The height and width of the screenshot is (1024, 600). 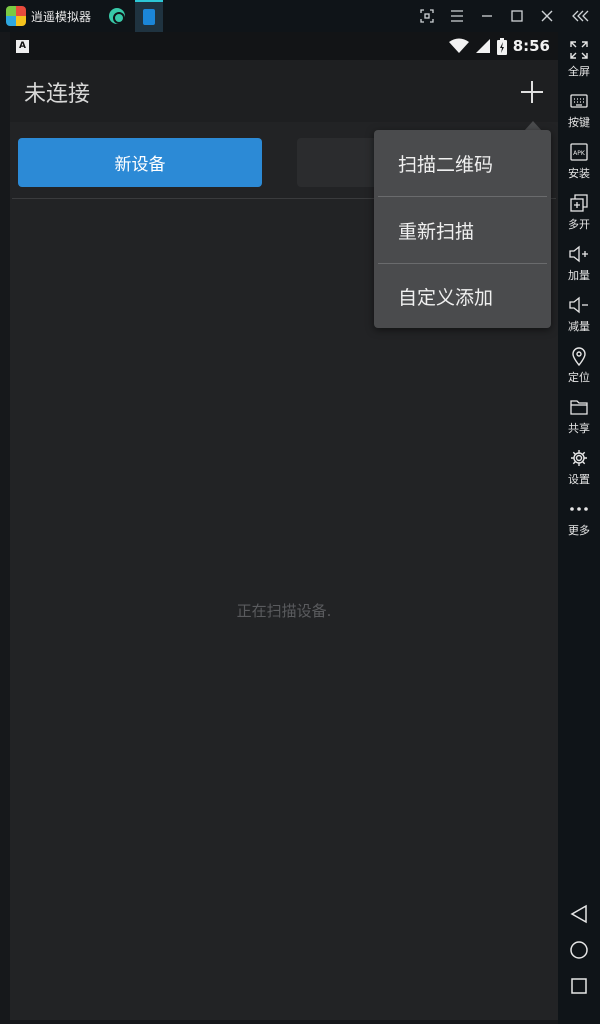 What do you see at coordinates (462, 296) in the screenshot?
I see `menu-item-custom-add: 自定义添加` at bounding box center [462, 296].